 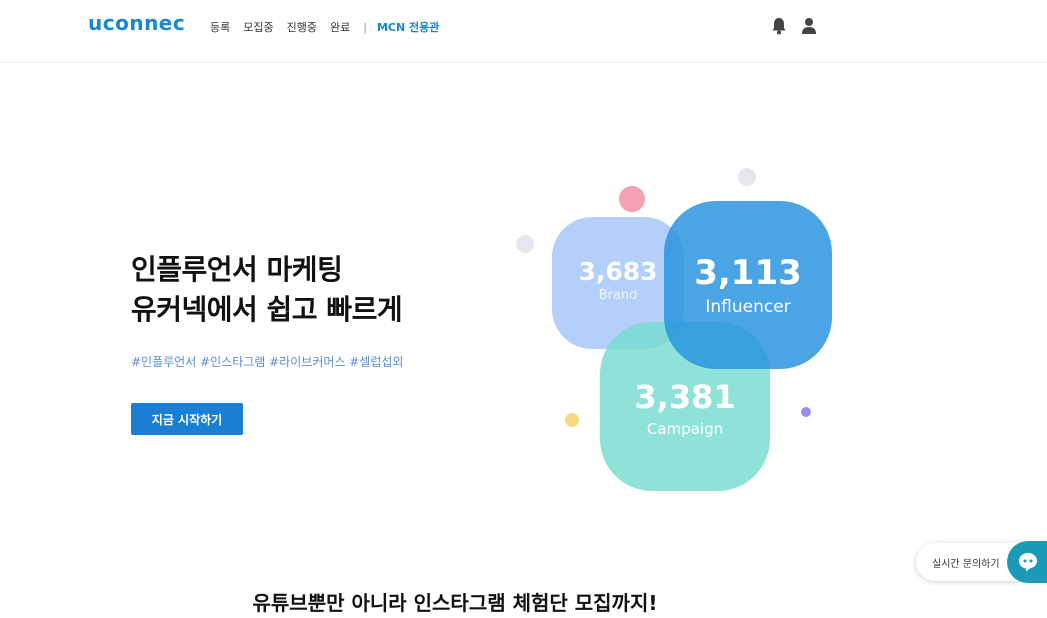 I want to click on user-icon, so click(x=809, y=26).